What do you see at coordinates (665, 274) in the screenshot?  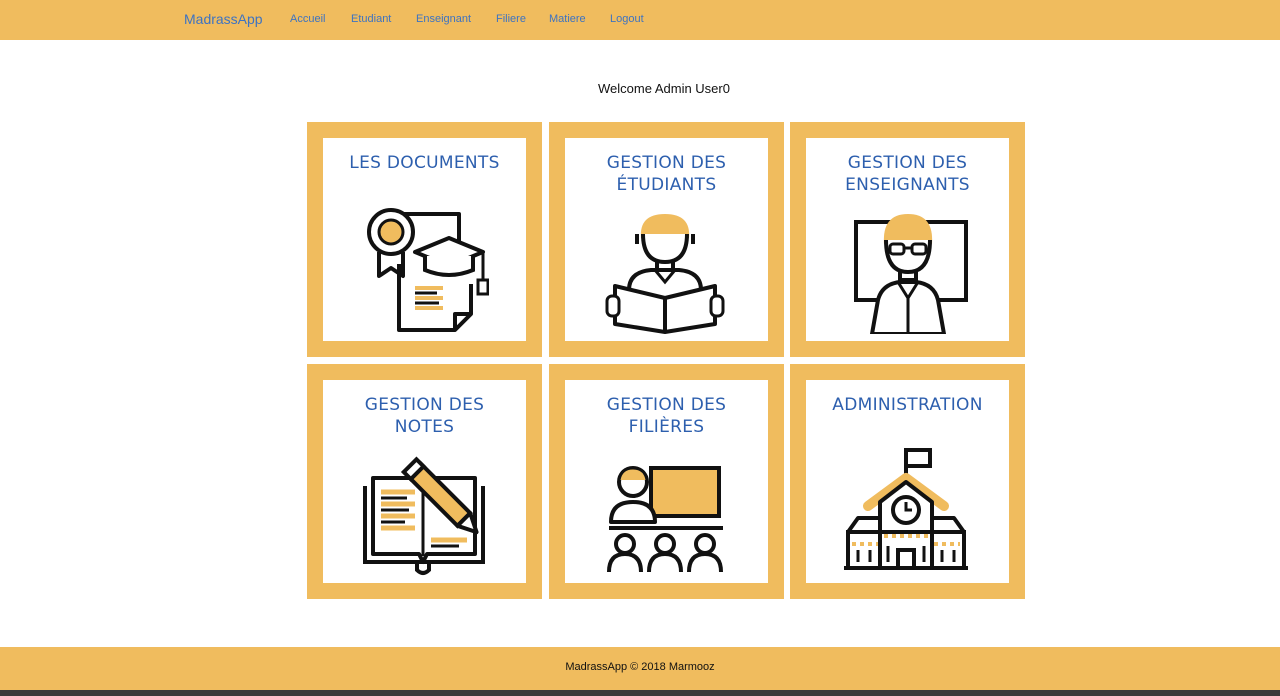 I see `student-reading-icon` at bounding box center [665, 274].